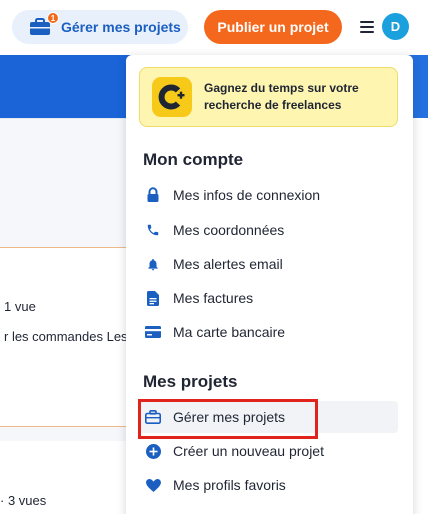 This screenshot has width=428, height=514. Describe the element at coordinates (268, 298) in the screenshot. I see `menu-item-invoices: Mes factures` at that location.